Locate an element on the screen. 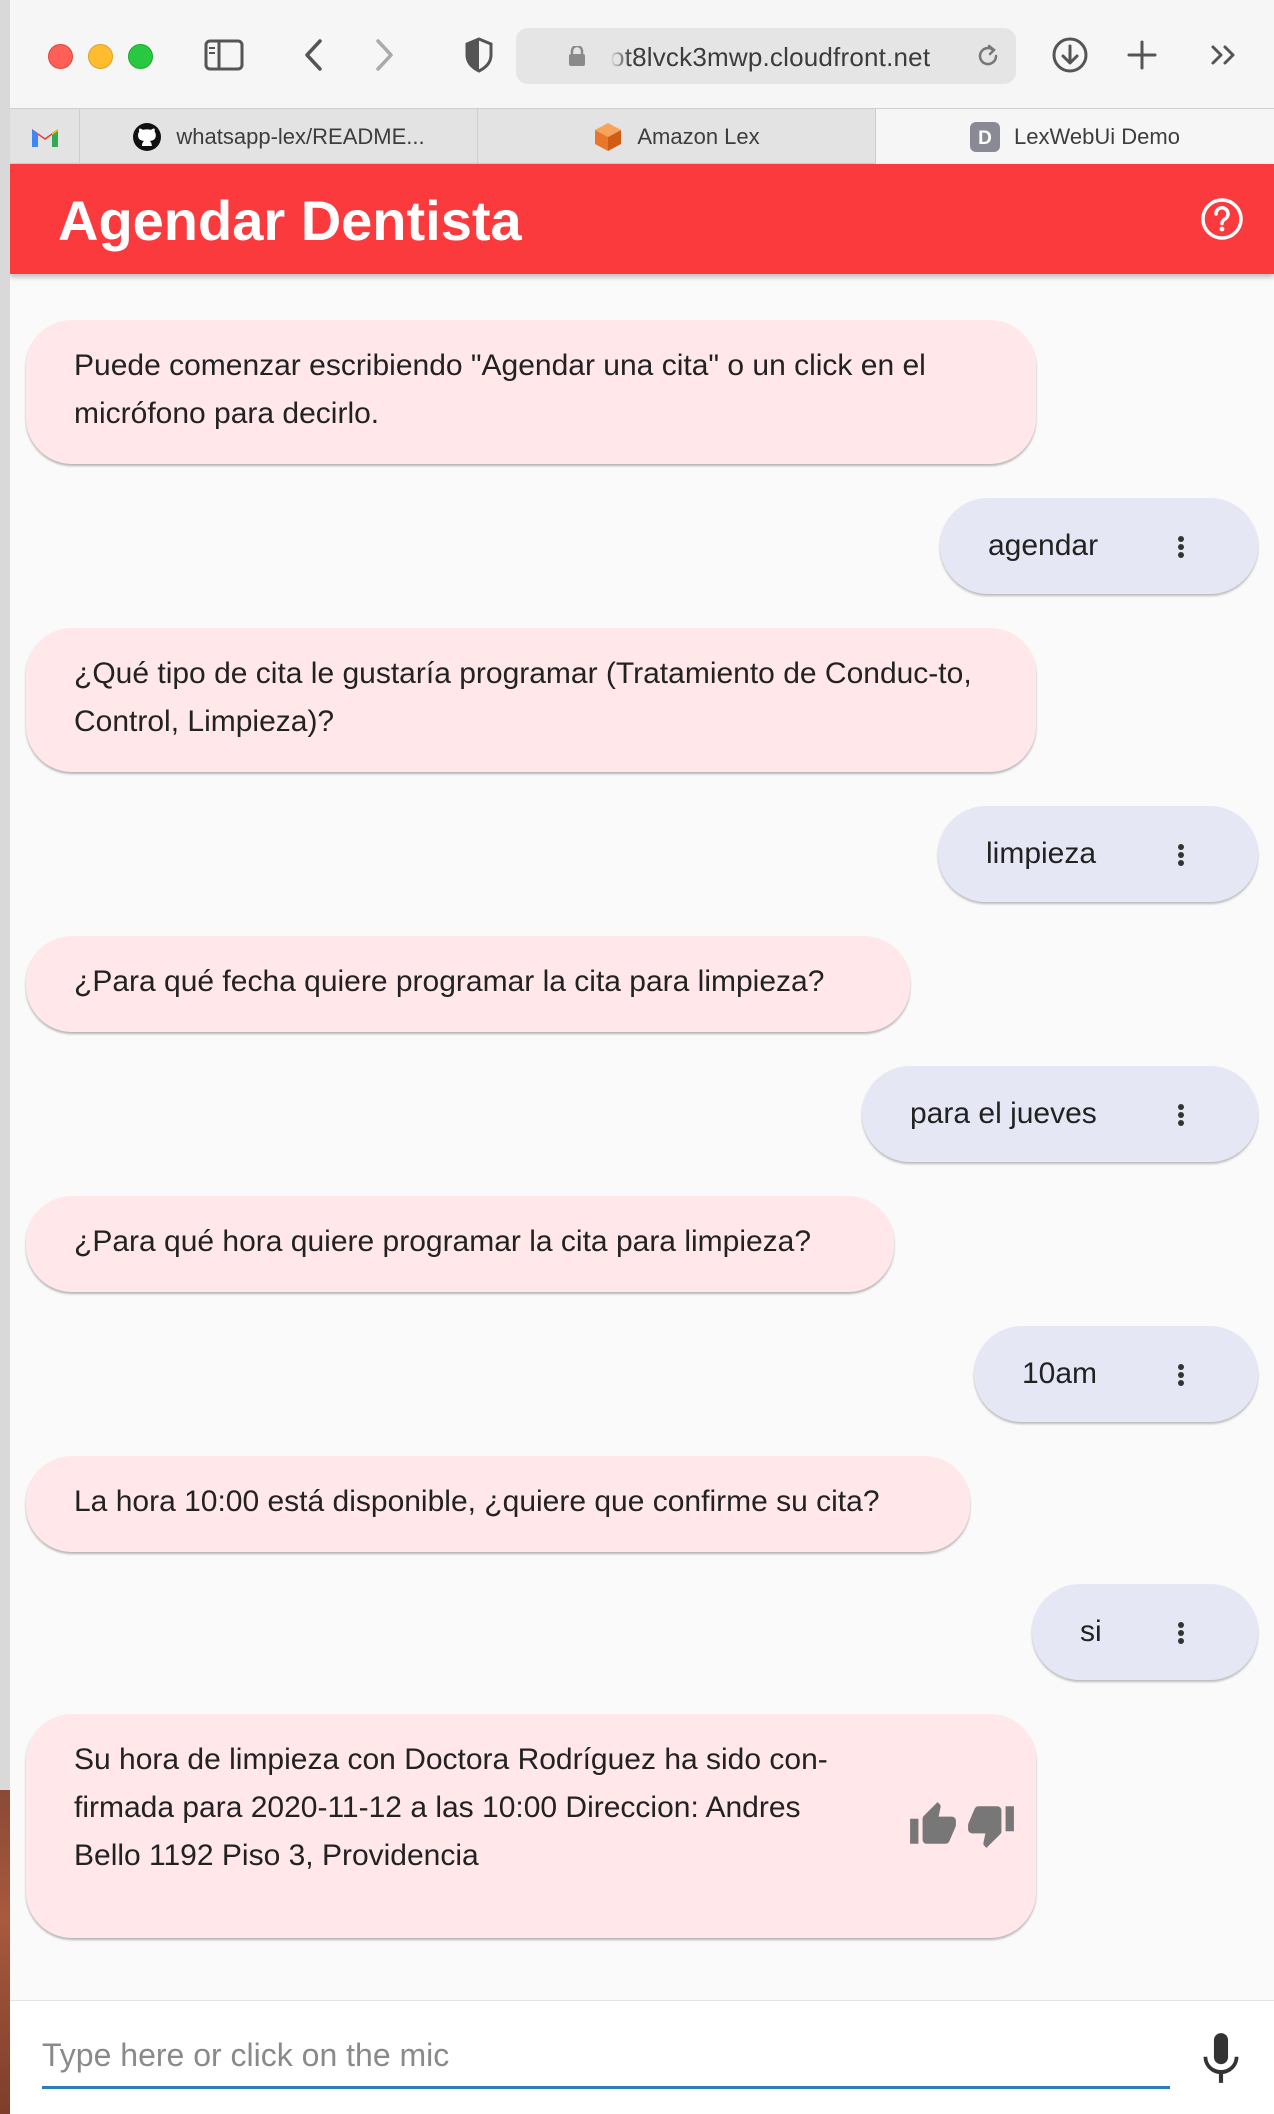 The image size is (1274, 2114). address-bar: ot8lvck3mwp.cloudfront.net is located at coordinates (766, 56).